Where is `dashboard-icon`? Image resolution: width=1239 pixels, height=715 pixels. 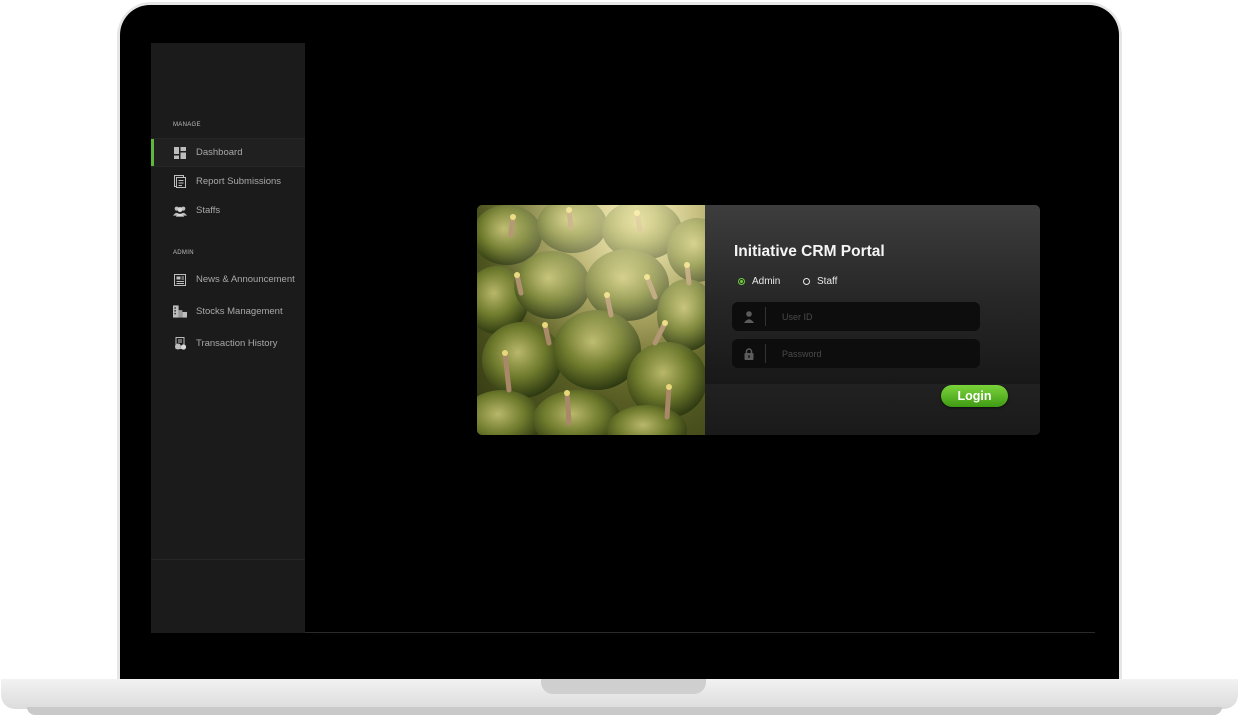 dashboard-icon is located at coordinates (180, 153).